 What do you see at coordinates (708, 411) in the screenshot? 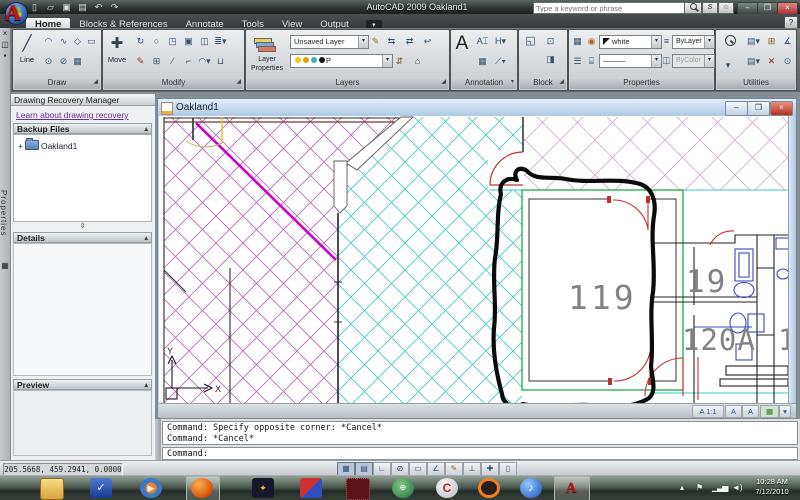
I see `annotation-scale-button: A 1:1` at bounding box center [708, 411].